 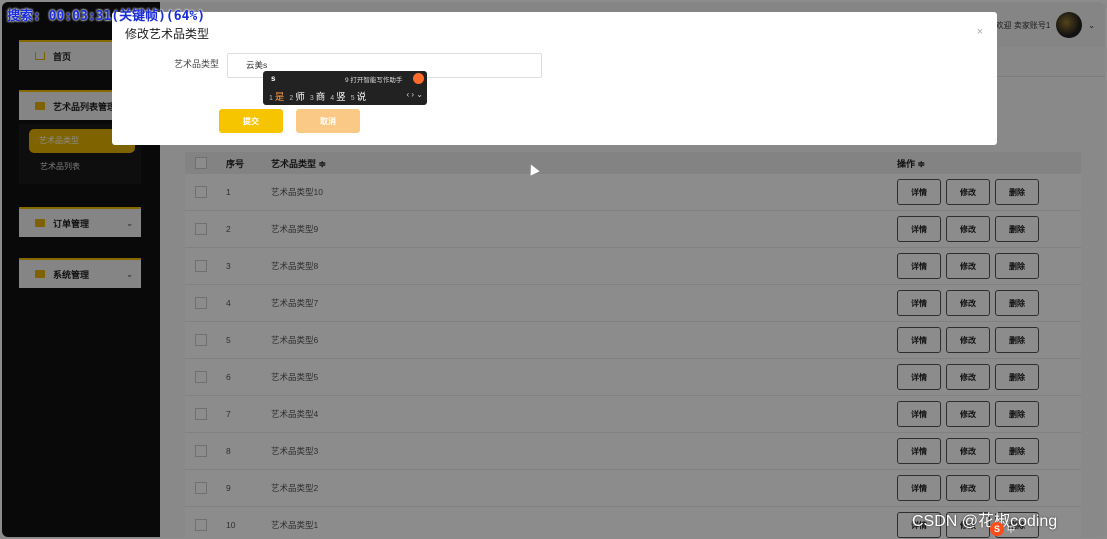 I want to click on recording-timestamp: 搜索: 00:03:31(关键帧)(64%), so click(x=106, y=16).